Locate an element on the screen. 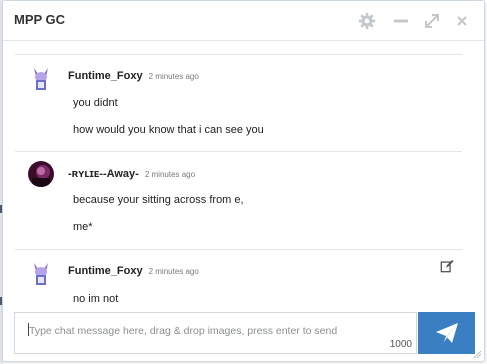 This screenshot has width=487, height=364. paper-plane-icon is located at coordinates (447, 333).